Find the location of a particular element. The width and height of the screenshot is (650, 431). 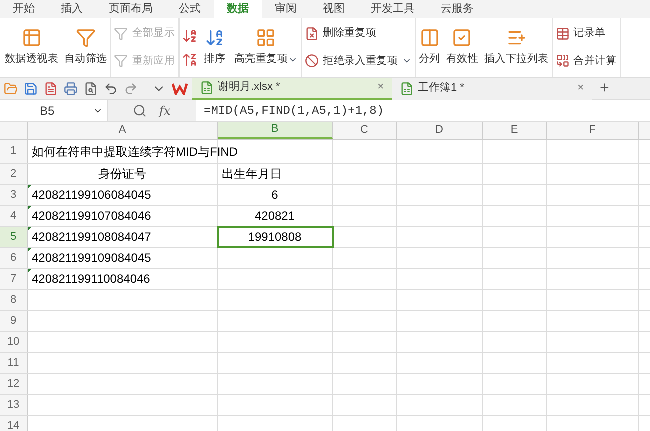

cell-text: 420821 is located at coordinates (275, 216).